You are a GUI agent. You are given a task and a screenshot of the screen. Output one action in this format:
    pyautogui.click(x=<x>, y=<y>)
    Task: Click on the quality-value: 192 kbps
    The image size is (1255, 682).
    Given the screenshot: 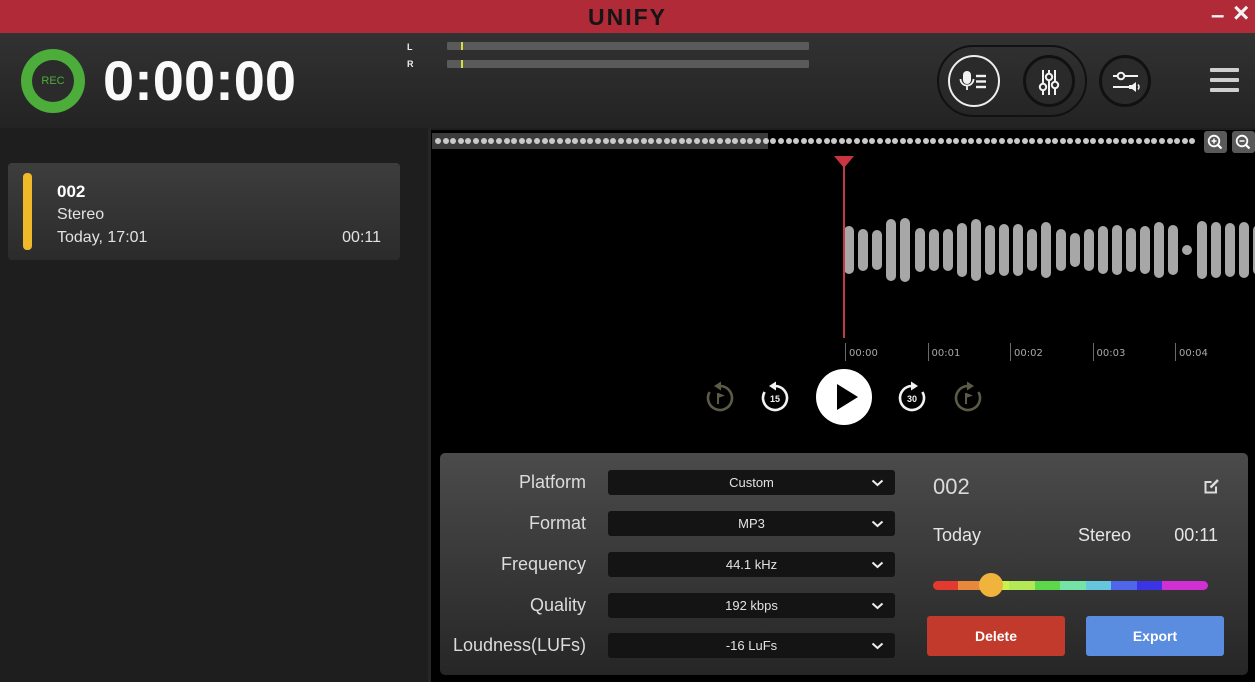 What is the action you would take?
    pyautogui.click(x=751, y=605)
    